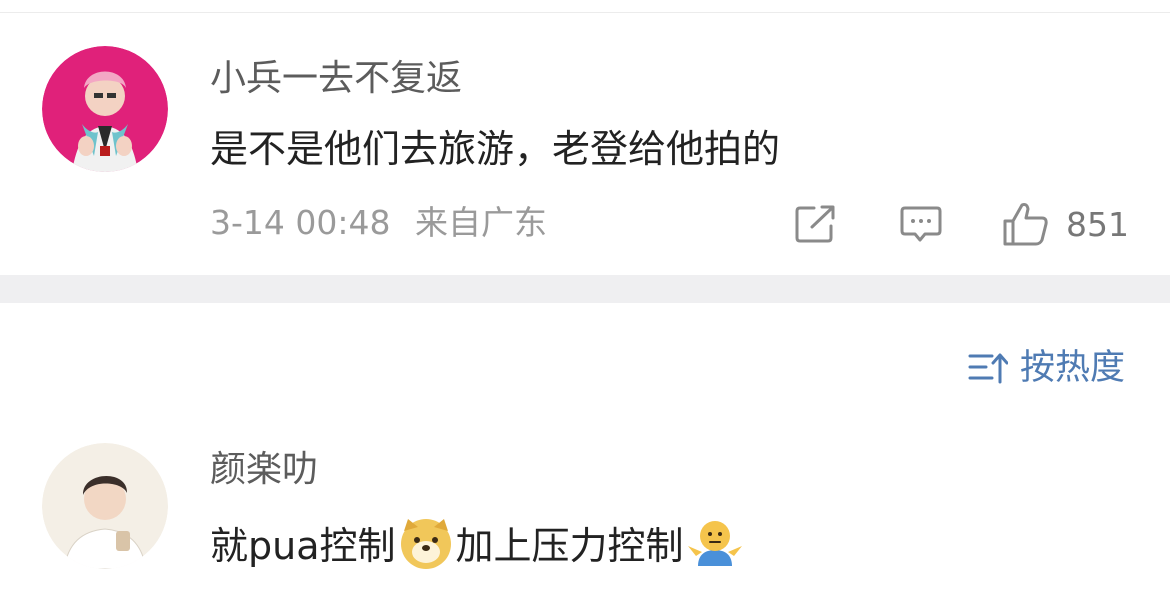  I want to click on comment-text-part2: 加上压力控制, so click(569, 546).